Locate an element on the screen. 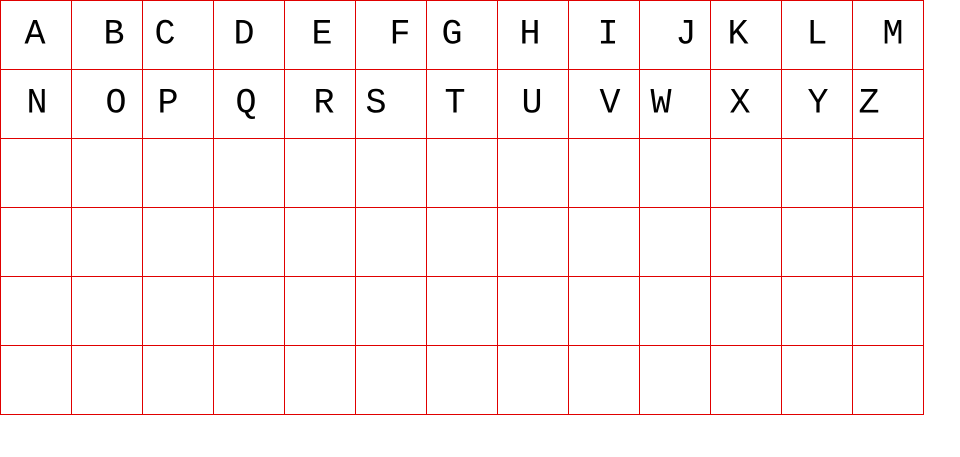 The height and width of the screenshot is (457, 960). grid-letter: E is located at coordinates (322, 34).